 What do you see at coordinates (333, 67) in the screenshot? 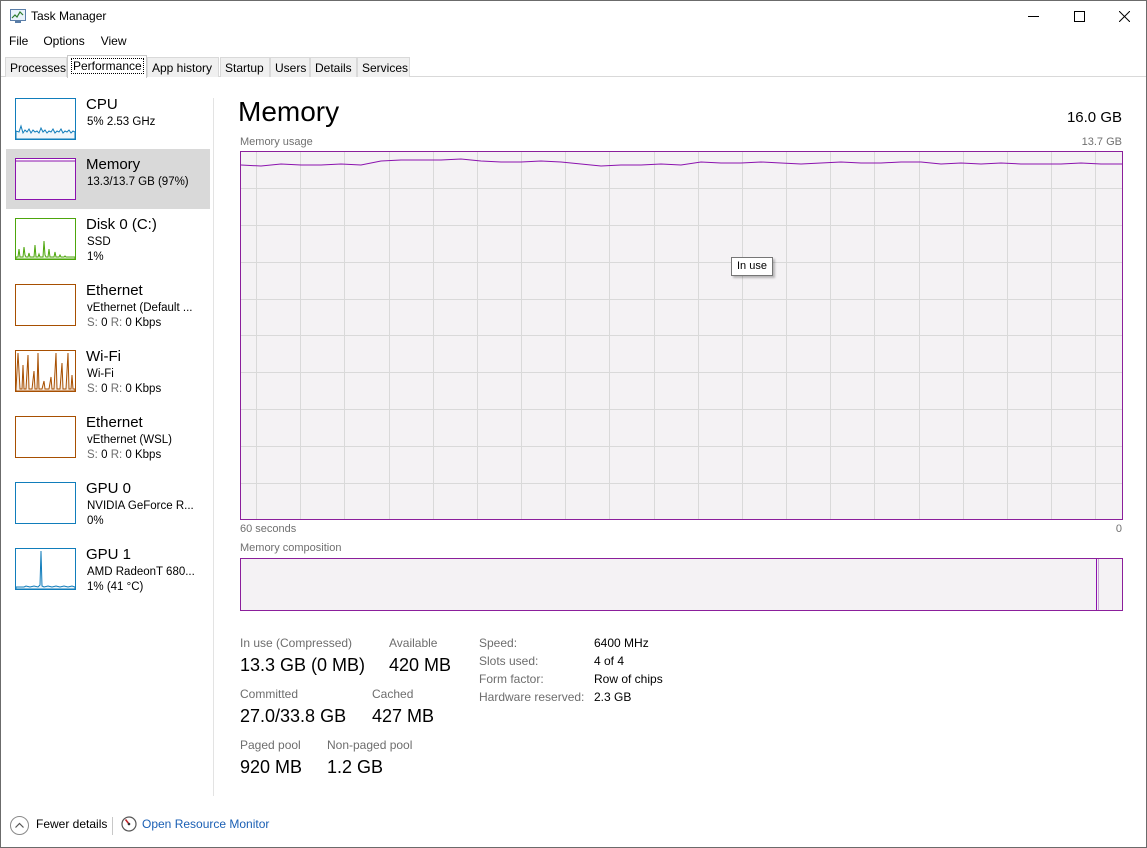
I see `tab-details: Details` at bounding box center [333, 67].